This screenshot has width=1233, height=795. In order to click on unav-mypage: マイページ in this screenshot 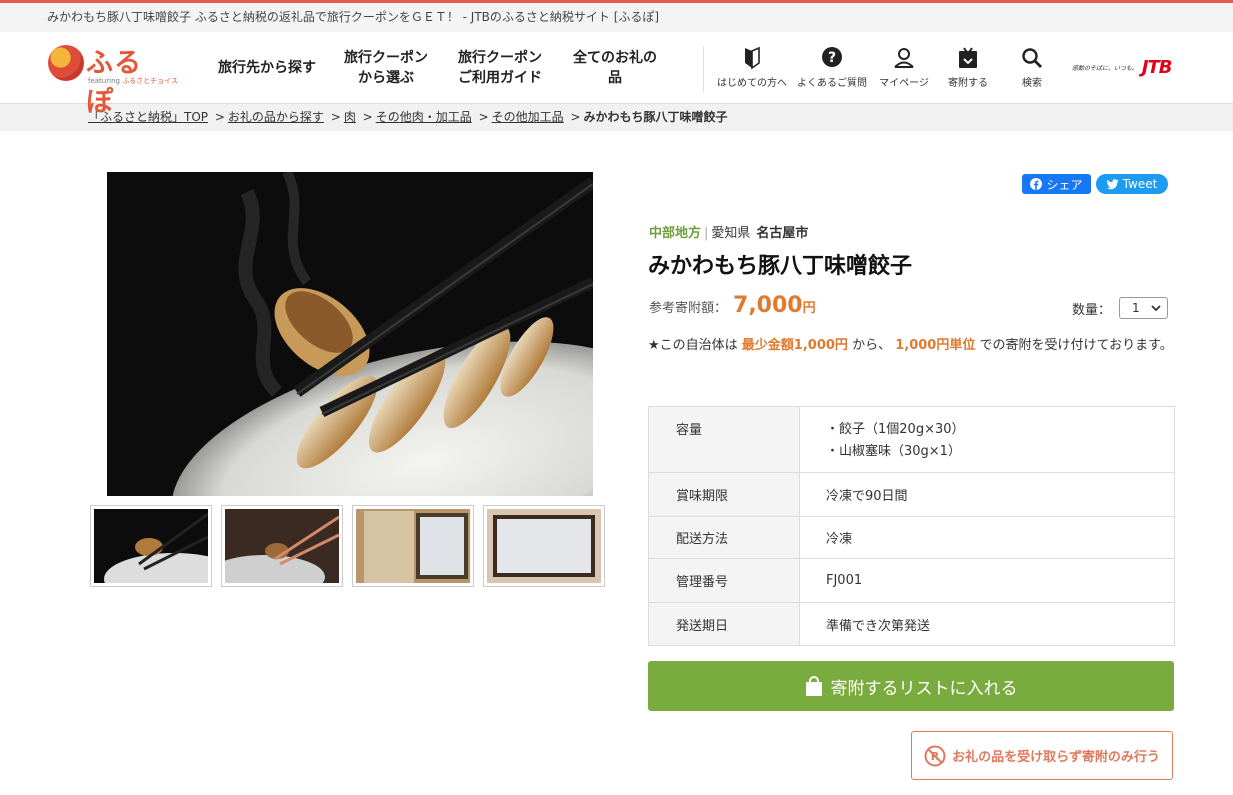, I will do `click(904, 68)`.